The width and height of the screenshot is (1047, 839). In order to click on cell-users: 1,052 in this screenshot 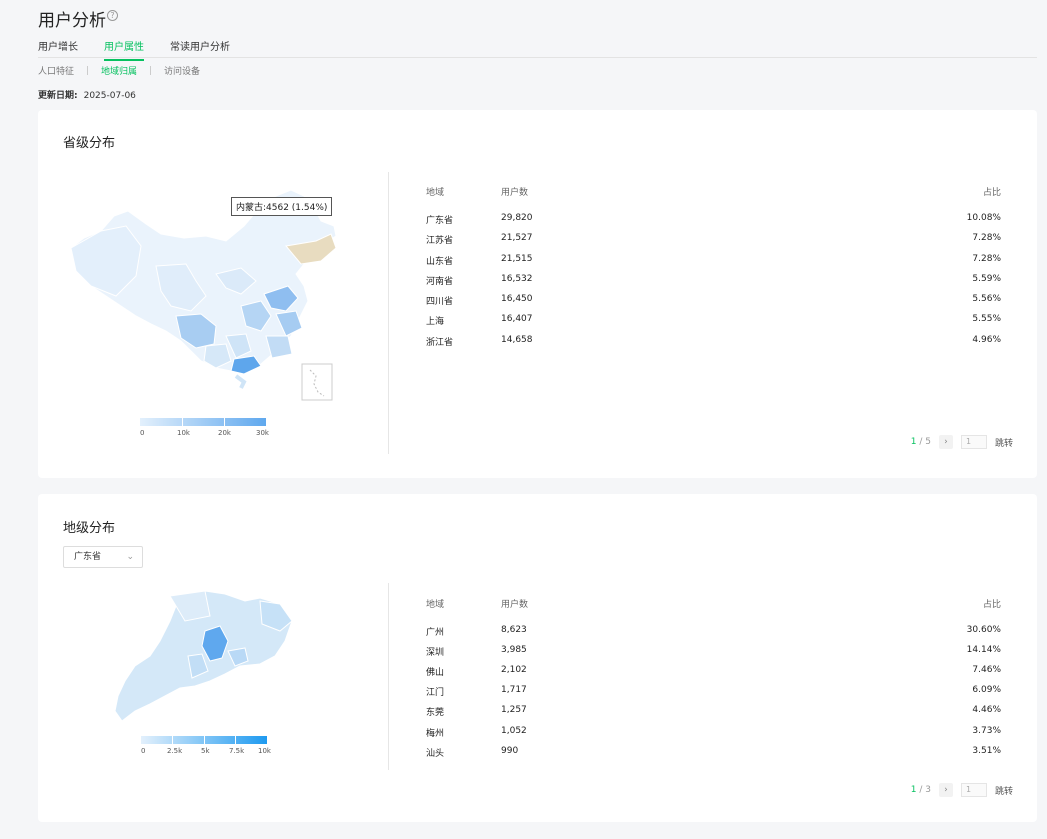, I will do `click(514, 731)`.